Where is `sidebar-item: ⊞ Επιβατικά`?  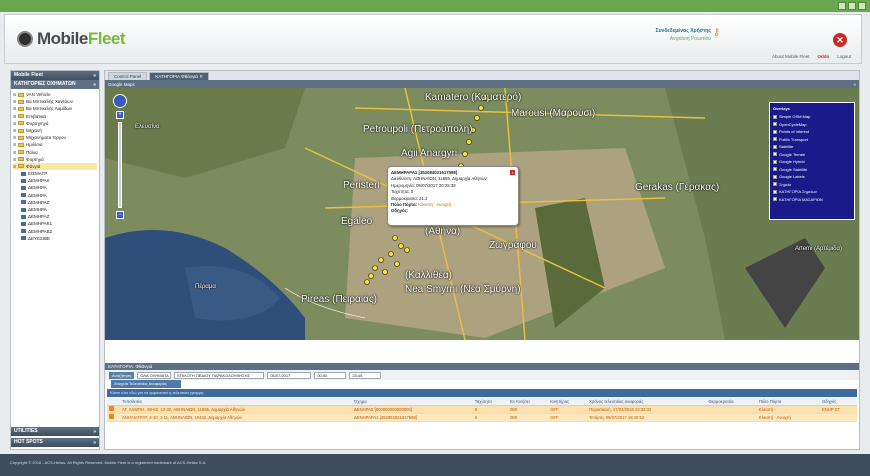
sidebar-item: ⊞ Επιβατικά is located at coordinates (55, 116).